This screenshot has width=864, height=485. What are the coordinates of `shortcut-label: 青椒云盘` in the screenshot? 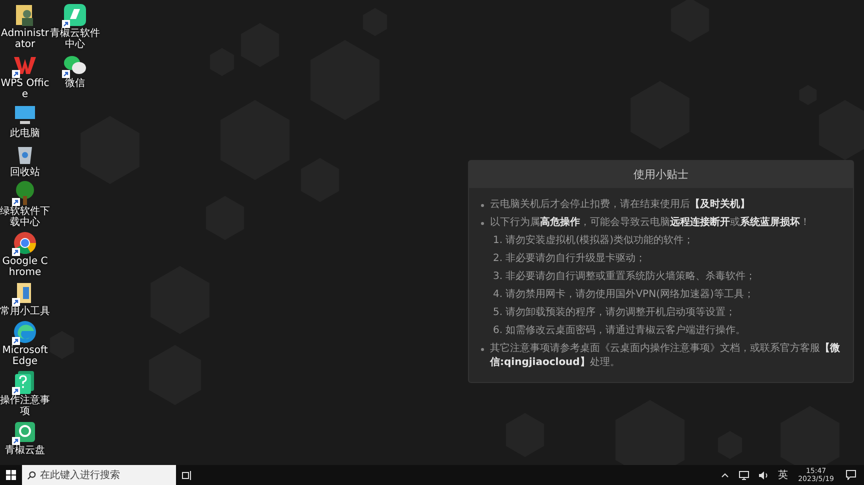 It's located at (25, 450).